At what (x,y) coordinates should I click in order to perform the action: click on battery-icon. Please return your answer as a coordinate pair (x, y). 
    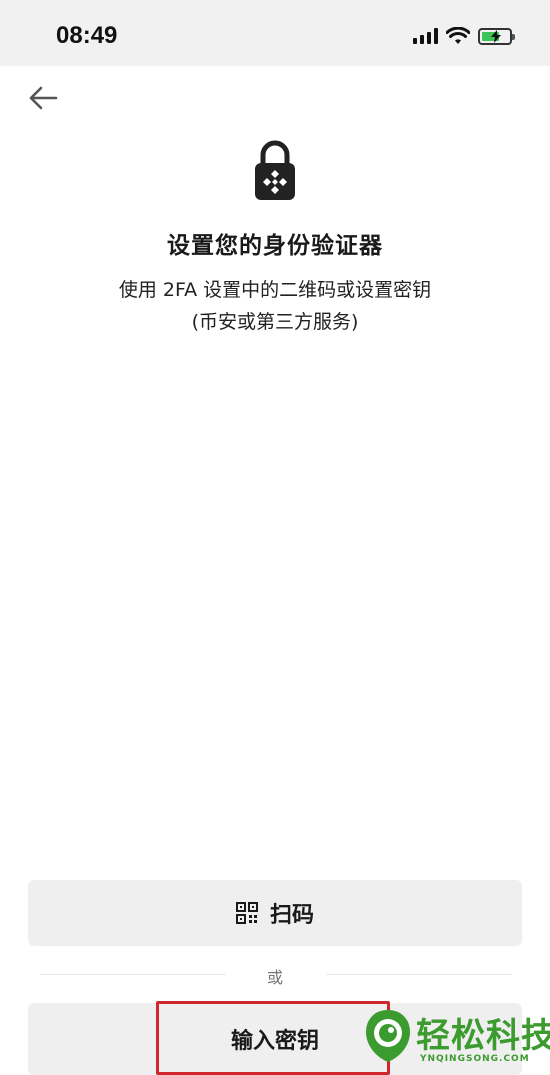
    Looking at the image, I should click on (496, 36).